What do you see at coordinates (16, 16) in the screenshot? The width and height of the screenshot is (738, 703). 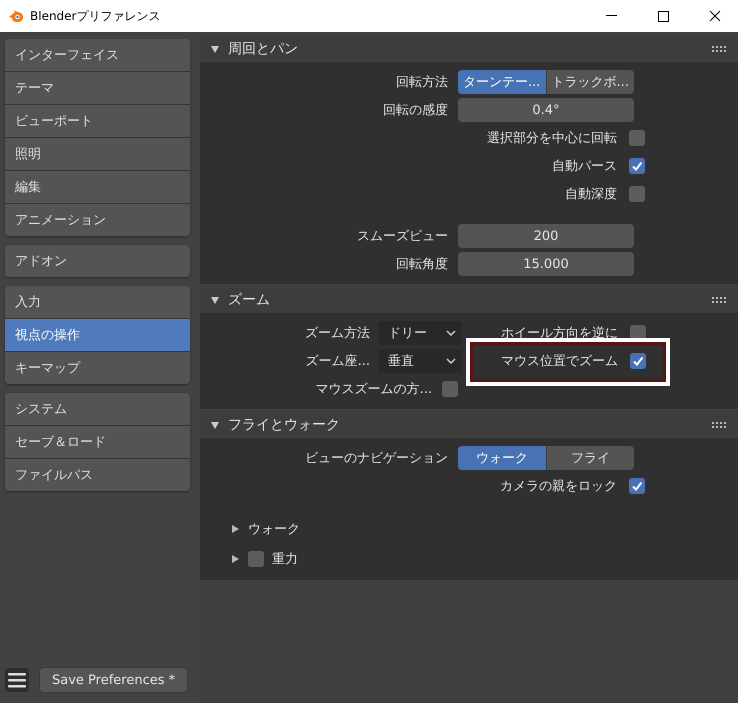 I see `blender-logo-icon` at bounding box center [16, 16].